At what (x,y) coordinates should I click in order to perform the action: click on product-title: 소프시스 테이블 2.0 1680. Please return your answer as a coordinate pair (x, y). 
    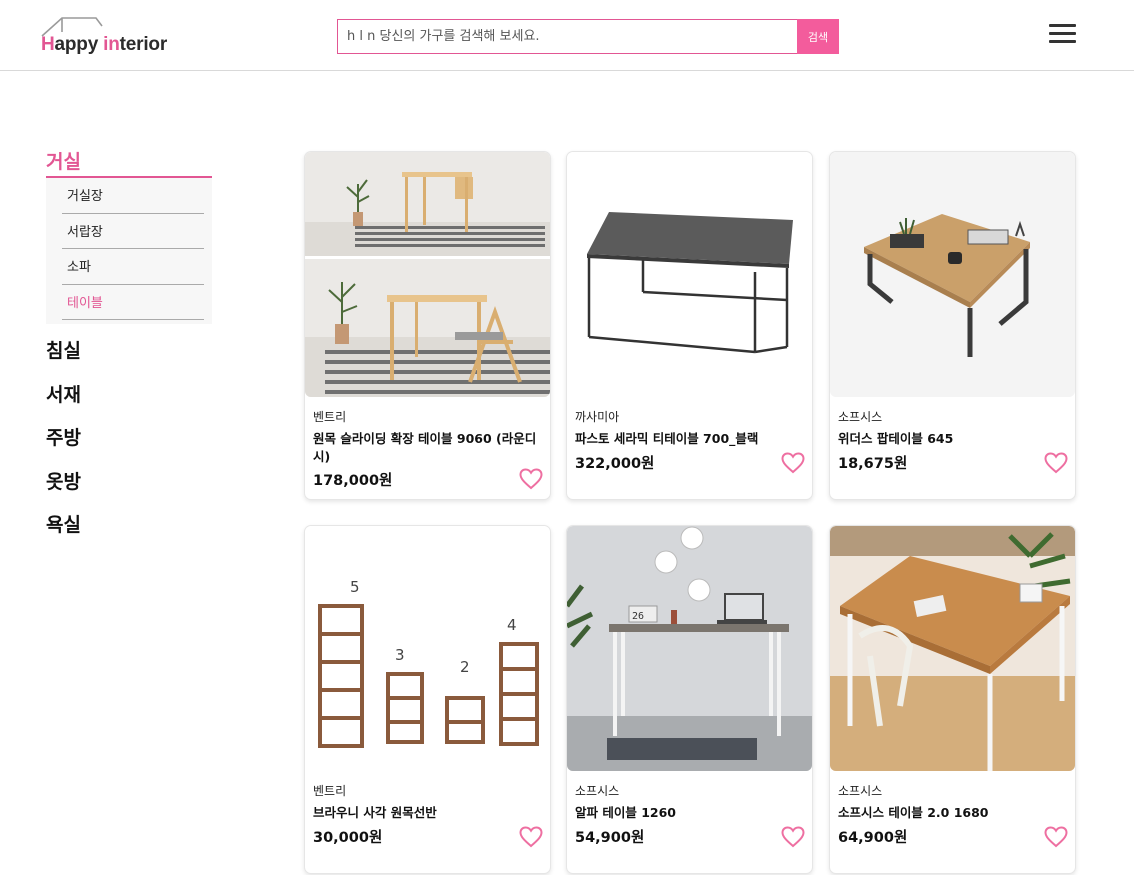
    Looking at the image, I should click on (952, 813).